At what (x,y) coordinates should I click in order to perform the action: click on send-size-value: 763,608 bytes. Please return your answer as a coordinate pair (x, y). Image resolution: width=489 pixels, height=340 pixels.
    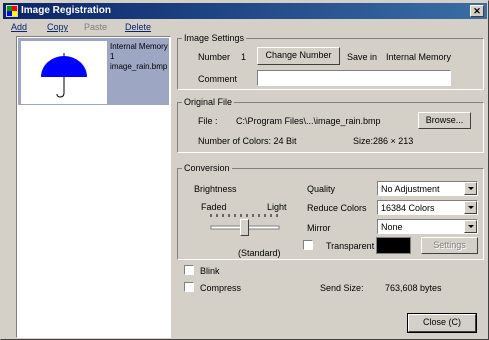
    Looking at the image, I should click on (413, 288).